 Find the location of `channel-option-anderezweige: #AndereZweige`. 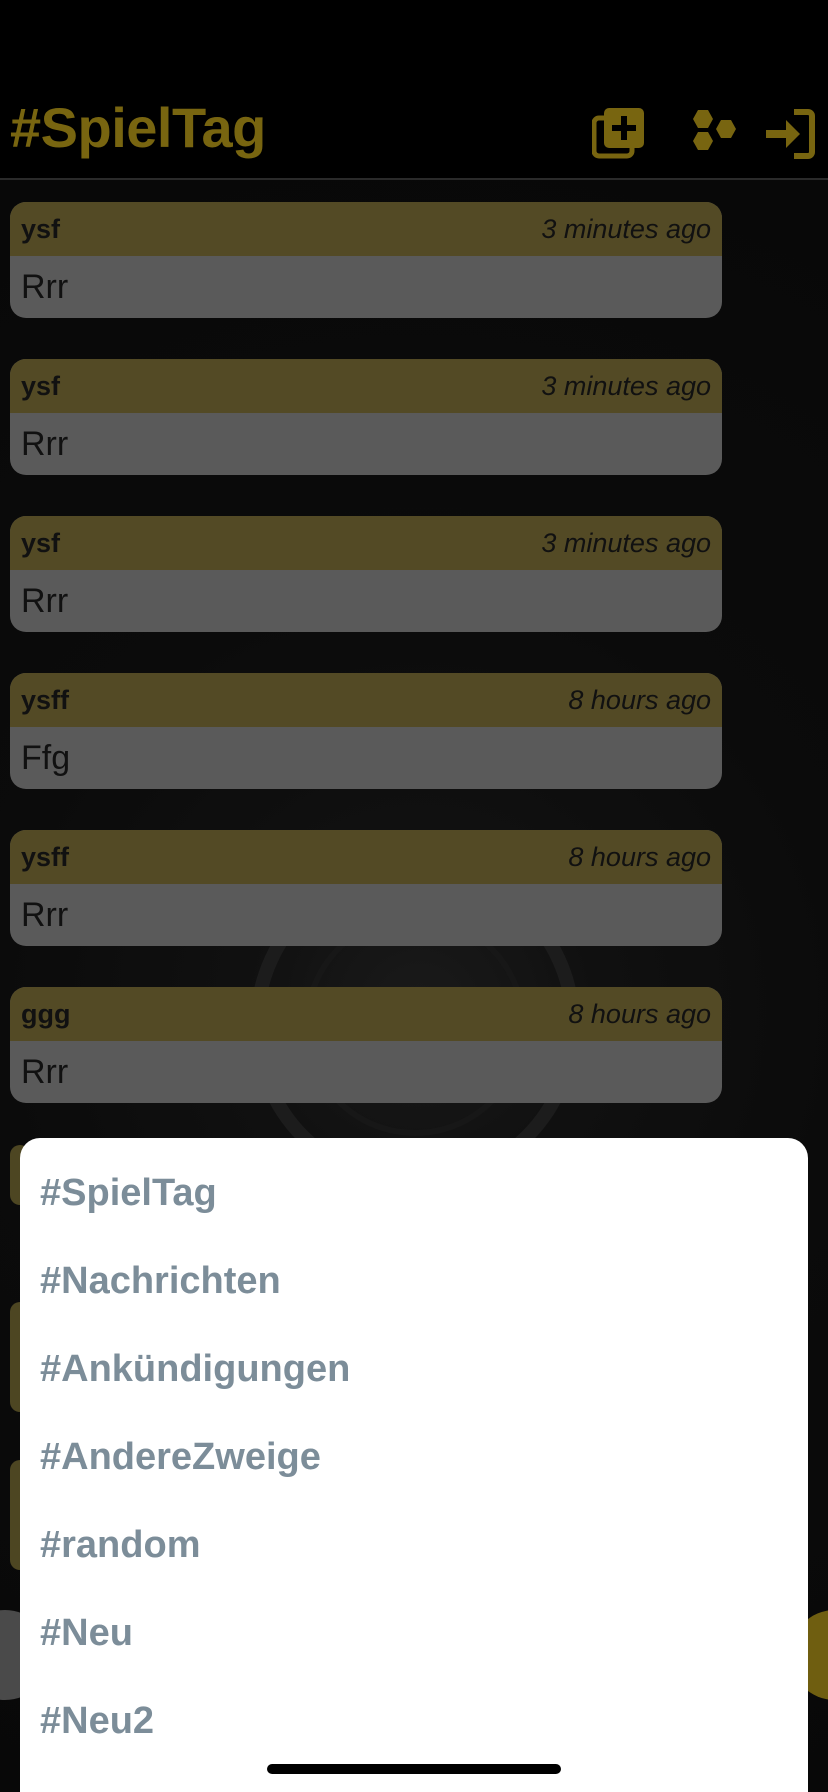

channel-option-anderezweige: #AndereZweige is located at coordinates (180, 1457).